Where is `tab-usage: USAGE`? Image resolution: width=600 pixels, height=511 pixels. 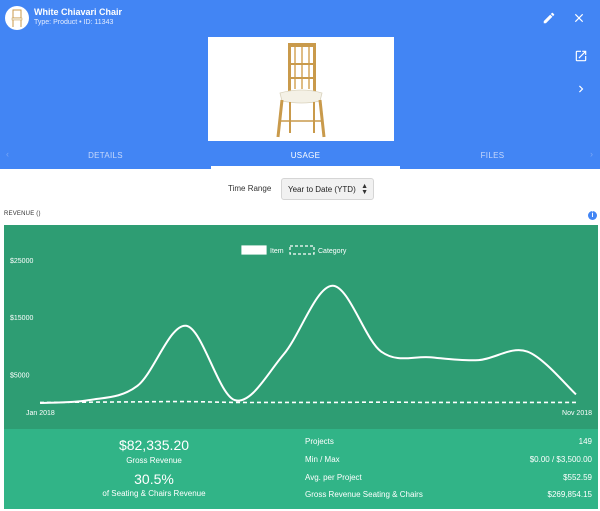
tab-usage: USAGE is located at coordinates (305, 155).